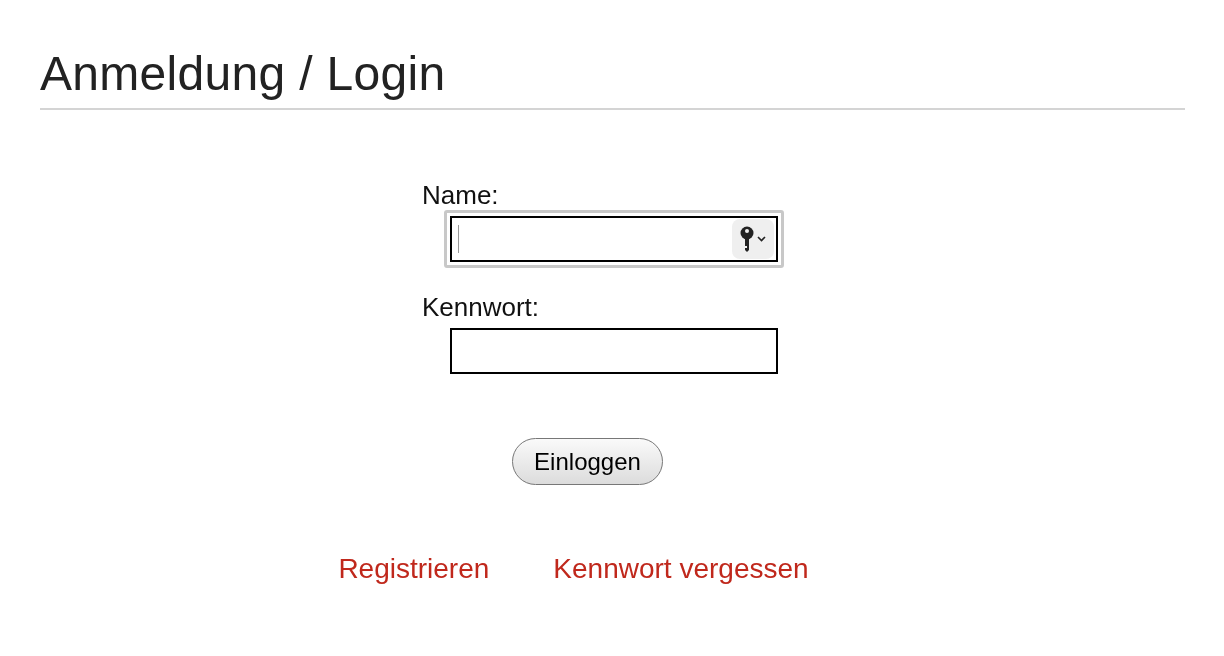 Image resolution: width=1224 pixels, height=656 pixels. I want to click on field-label: Name:, so click(460, 195).